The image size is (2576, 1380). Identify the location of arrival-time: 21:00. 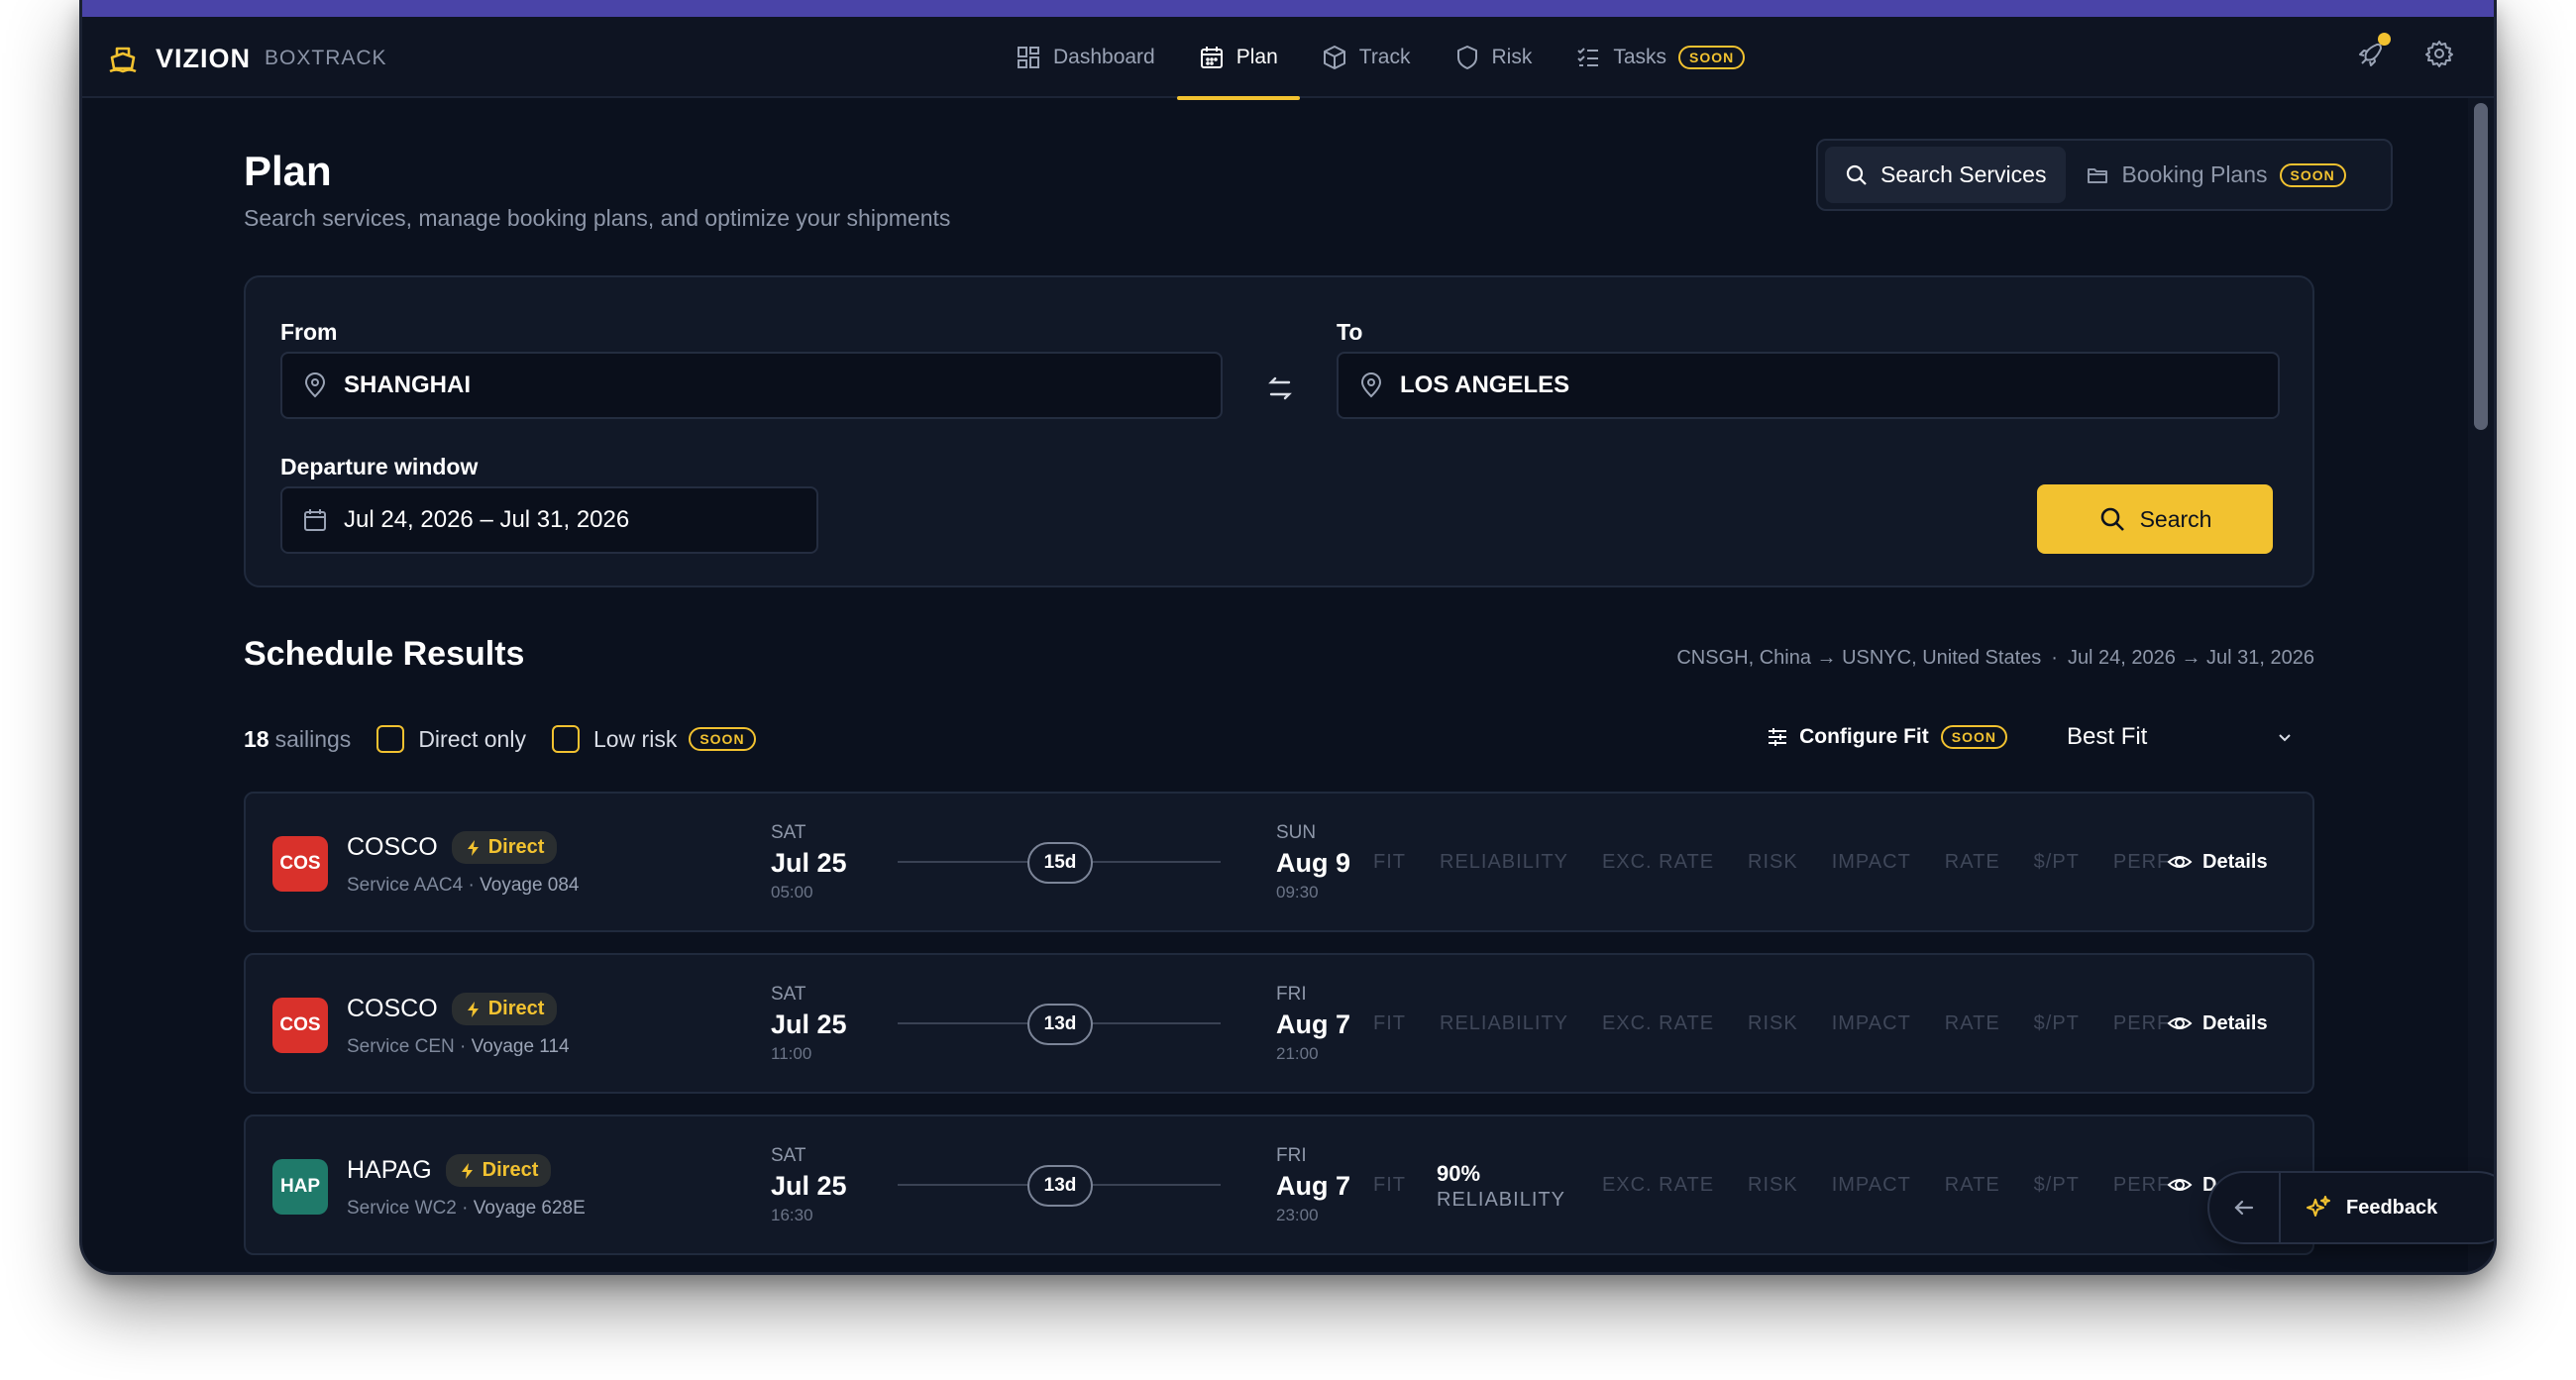
(1297, 1053).